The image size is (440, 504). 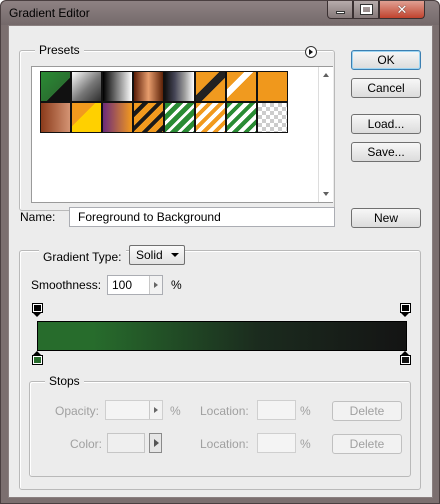 I want to click on swatch-neutral, so click(x=272, y=117).